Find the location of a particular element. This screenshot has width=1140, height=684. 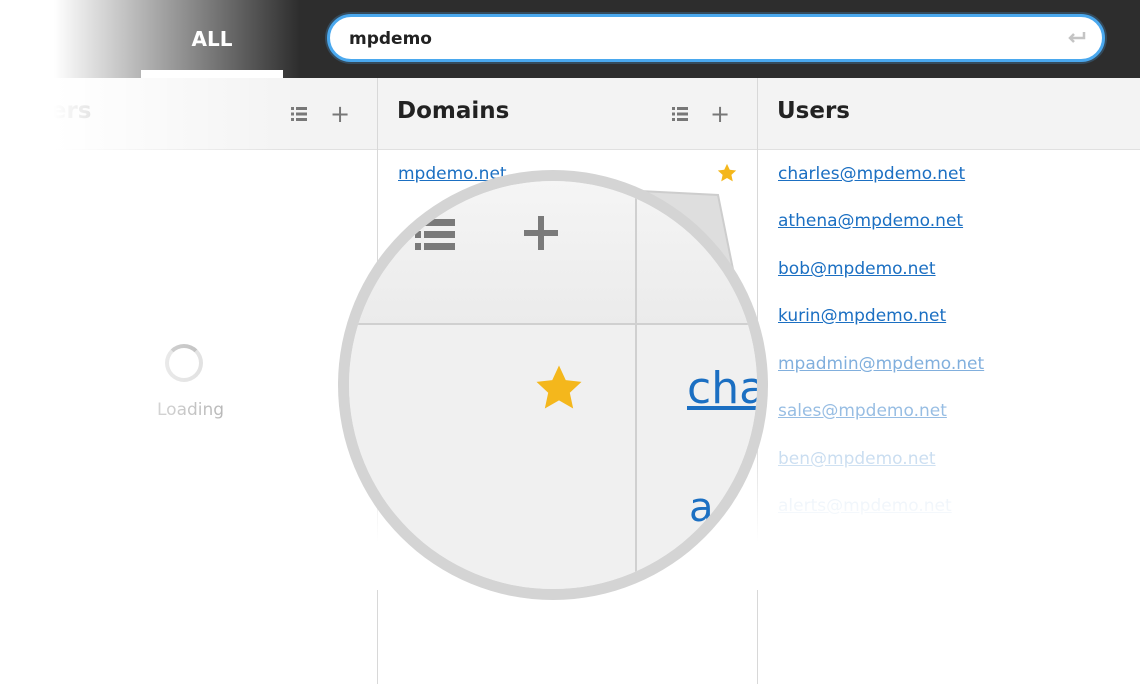

user-link: ben@mpdemo.net is located at coordinates (857, 459).